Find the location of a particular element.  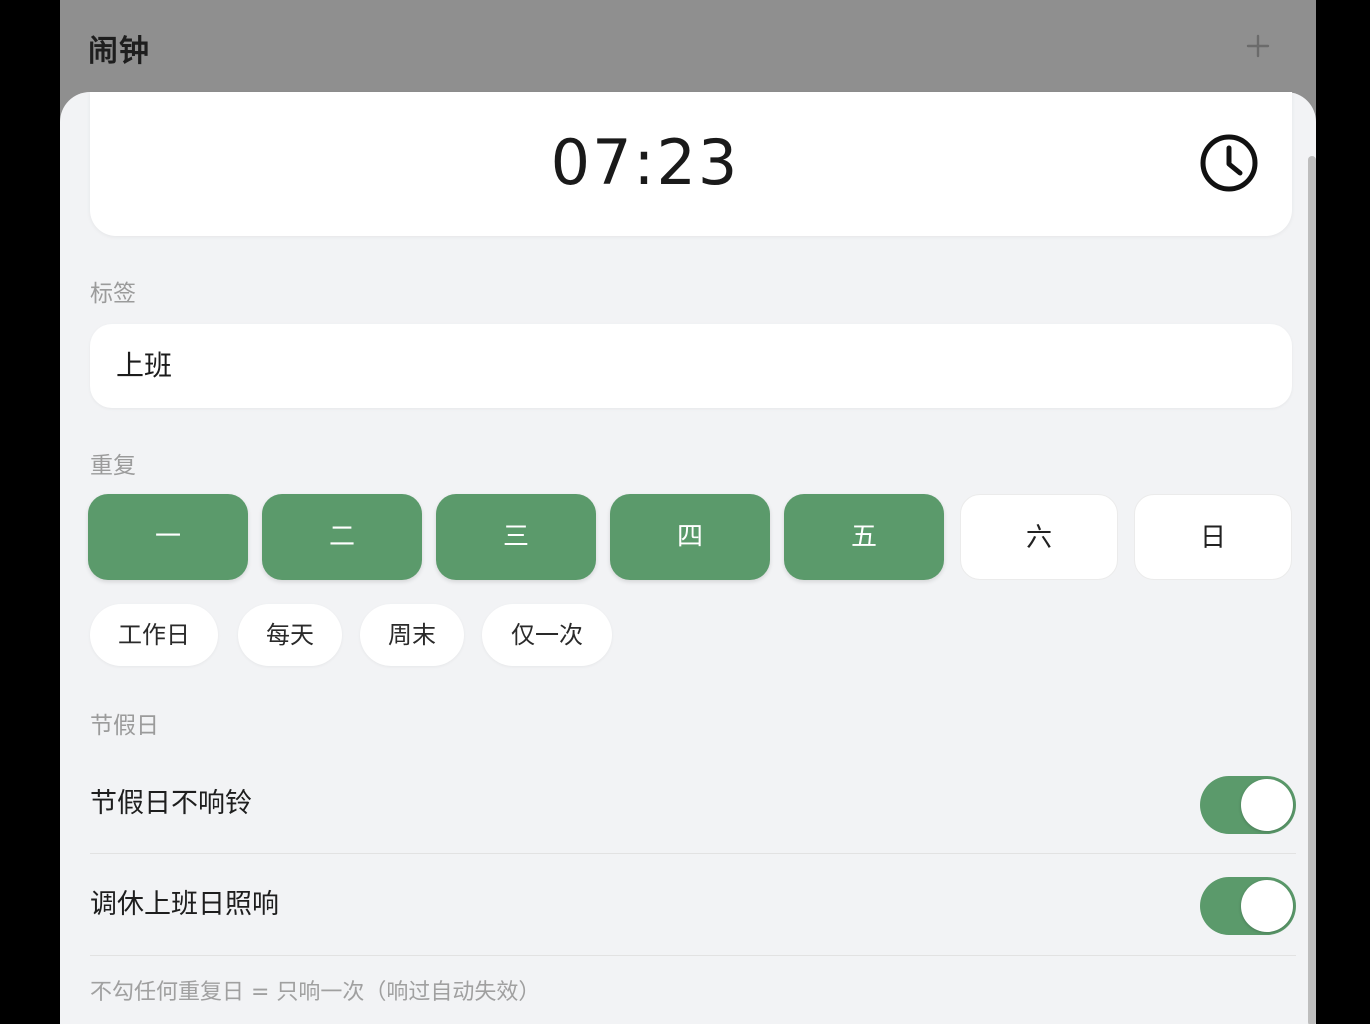

holiday-section-title: 节假日 is located at coordinates (124, 726).